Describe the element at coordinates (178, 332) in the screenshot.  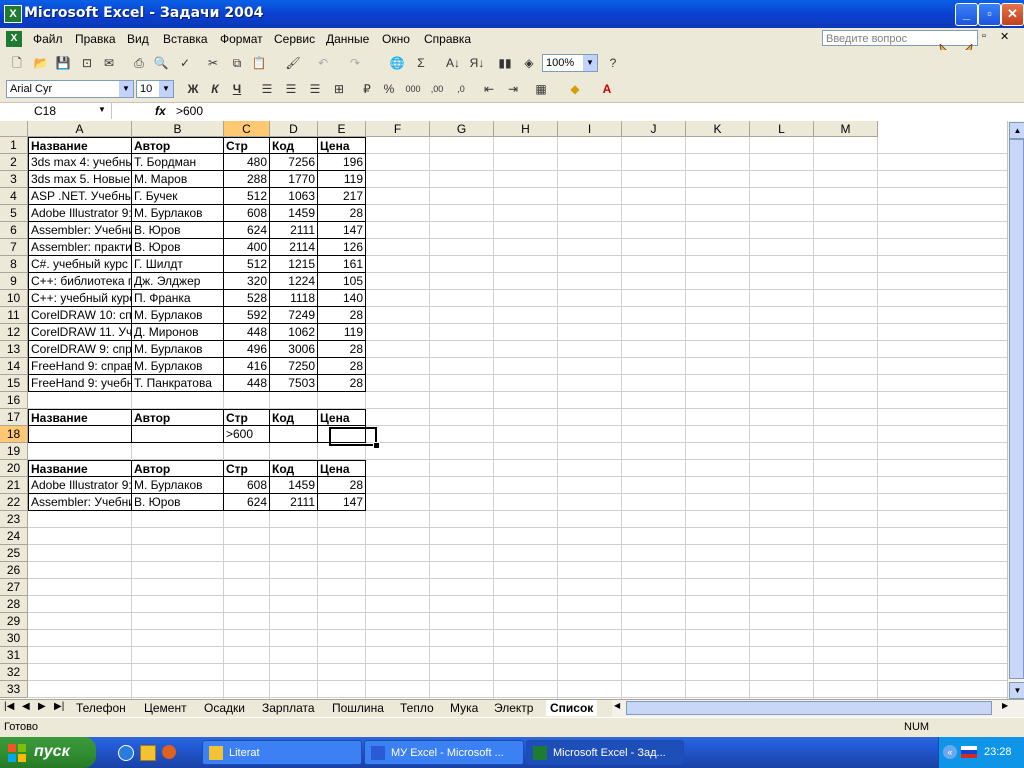
I see `table-cell: Д. Миронов` at that location.